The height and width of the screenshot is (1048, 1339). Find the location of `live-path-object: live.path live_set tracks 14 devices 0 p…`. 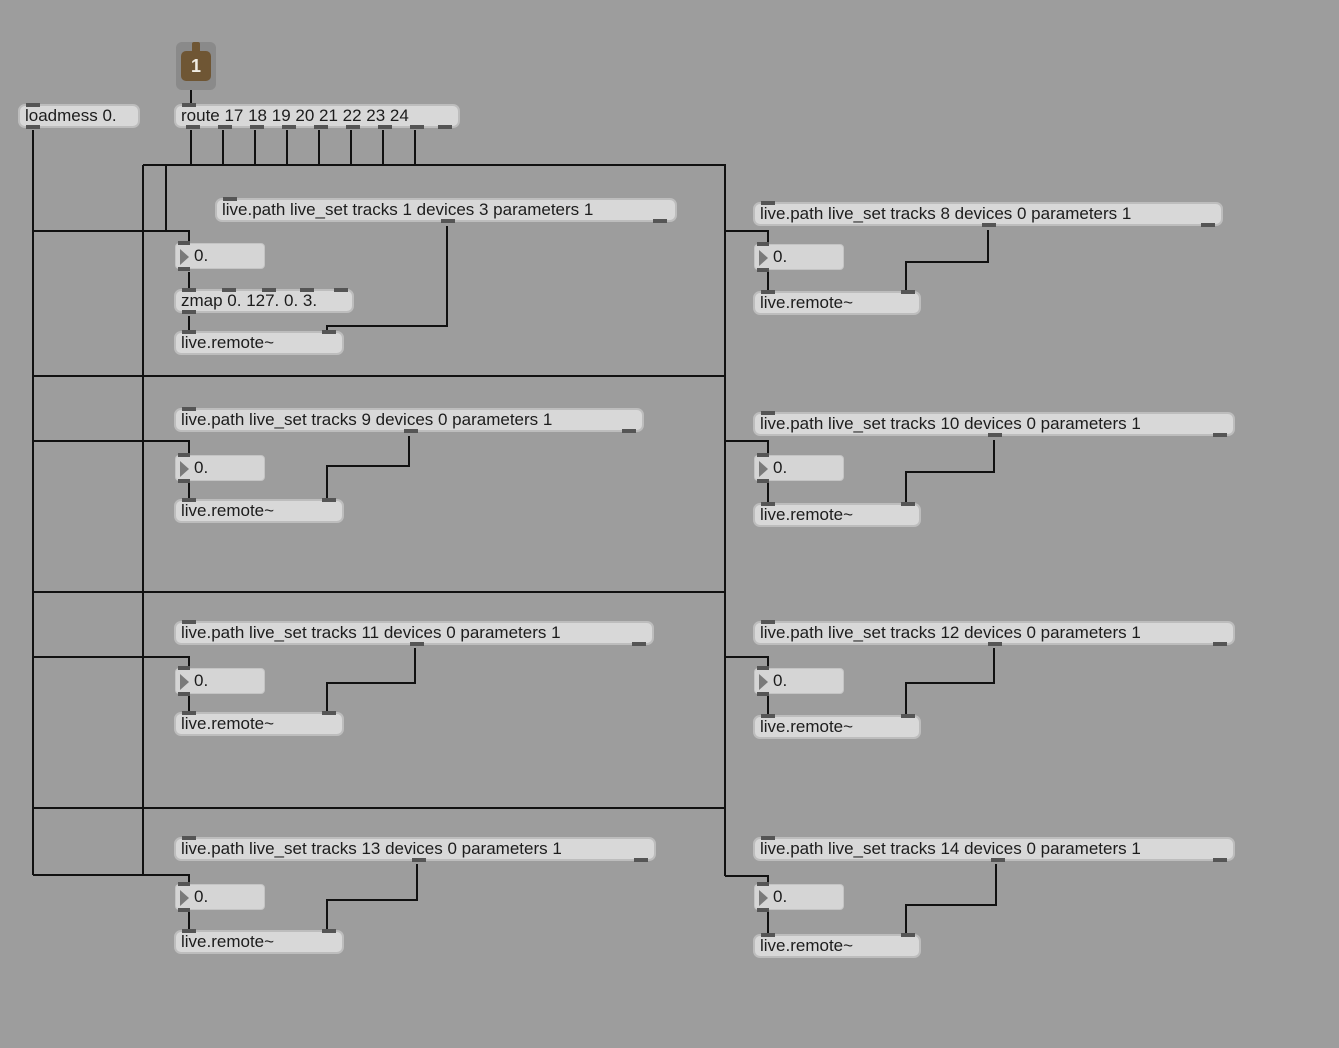

live-path-object: live.path live_set tracks 14 devices 0 p… is located at coordinates (994, 849).